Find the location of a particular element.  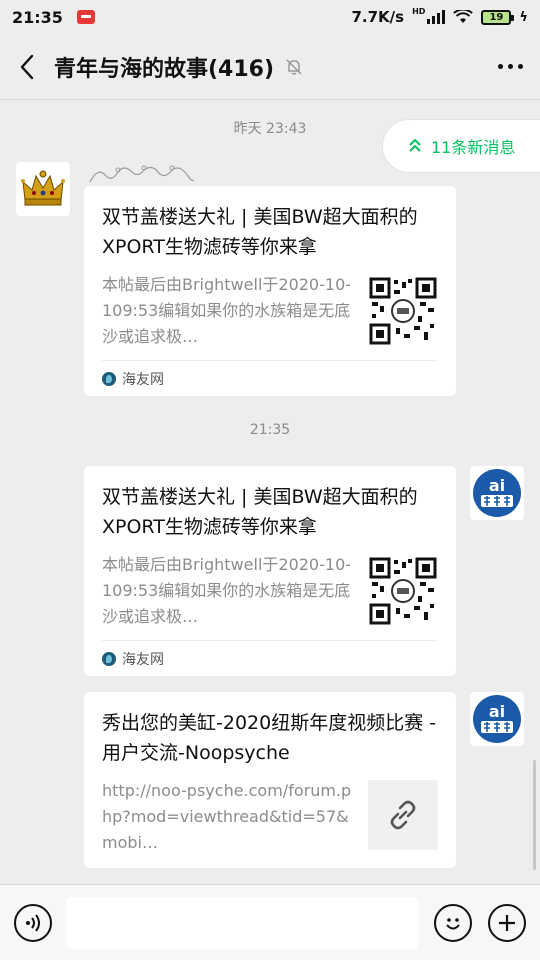

more-button is located at coordinates (510, 67).